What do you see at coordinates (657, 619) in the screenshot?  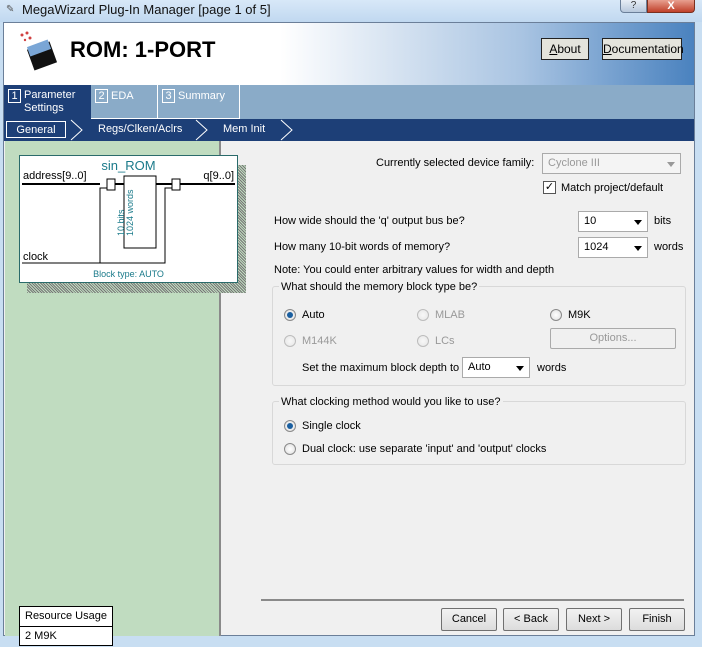 I see `finish-button: Finish` at bounding box center [657, 619].